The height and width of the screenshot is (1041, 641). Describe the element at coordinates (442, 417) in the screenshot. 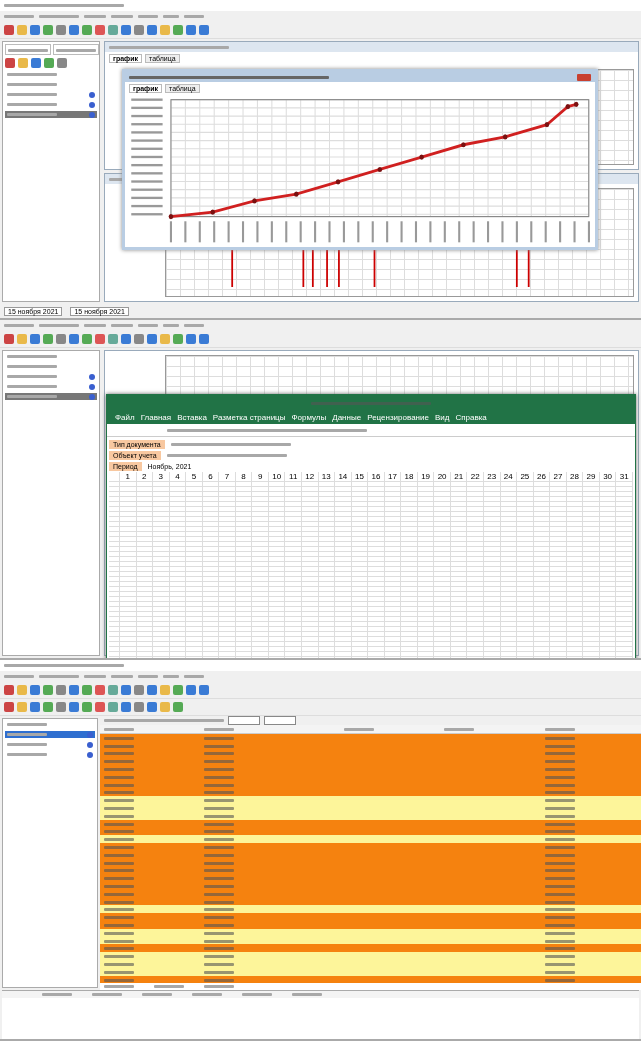

I see `ribbon-tab: Вид` at that location.